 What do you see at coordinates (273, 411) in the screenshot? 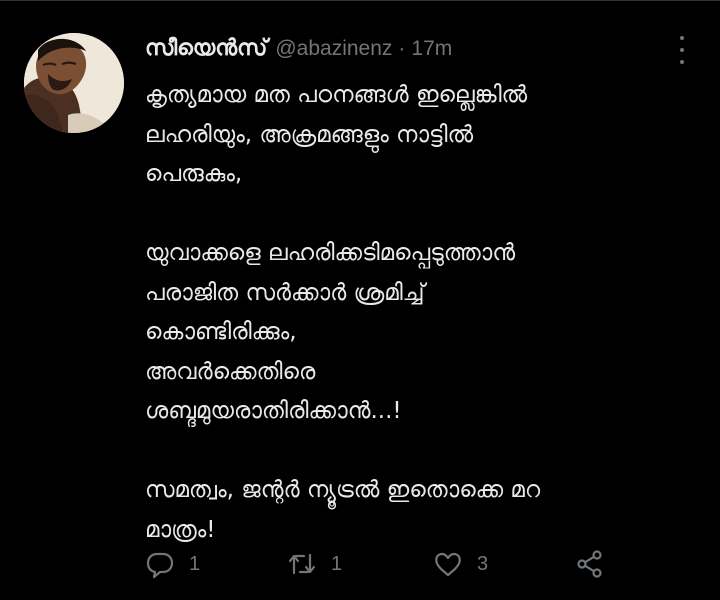
I see `tweet-text-line: ശബ്ദമുയരാതിരിക്കാൻ...!` at bounding box center [273, 411].